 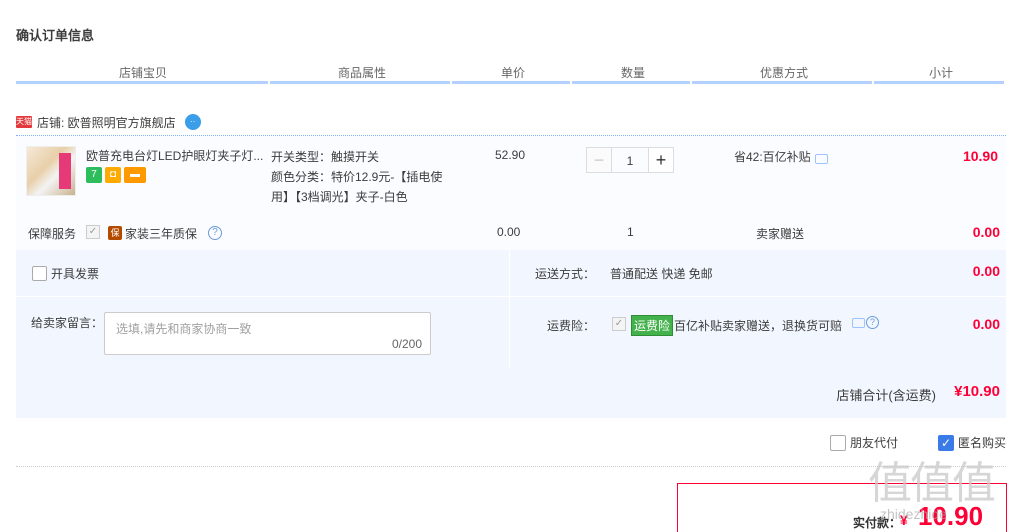 I want to click on guarantee-row: 保障服务 ✓ 保 家装三年质保 ? 0.00 1 卖家赠送 0.00, so click(x=511, y=235).